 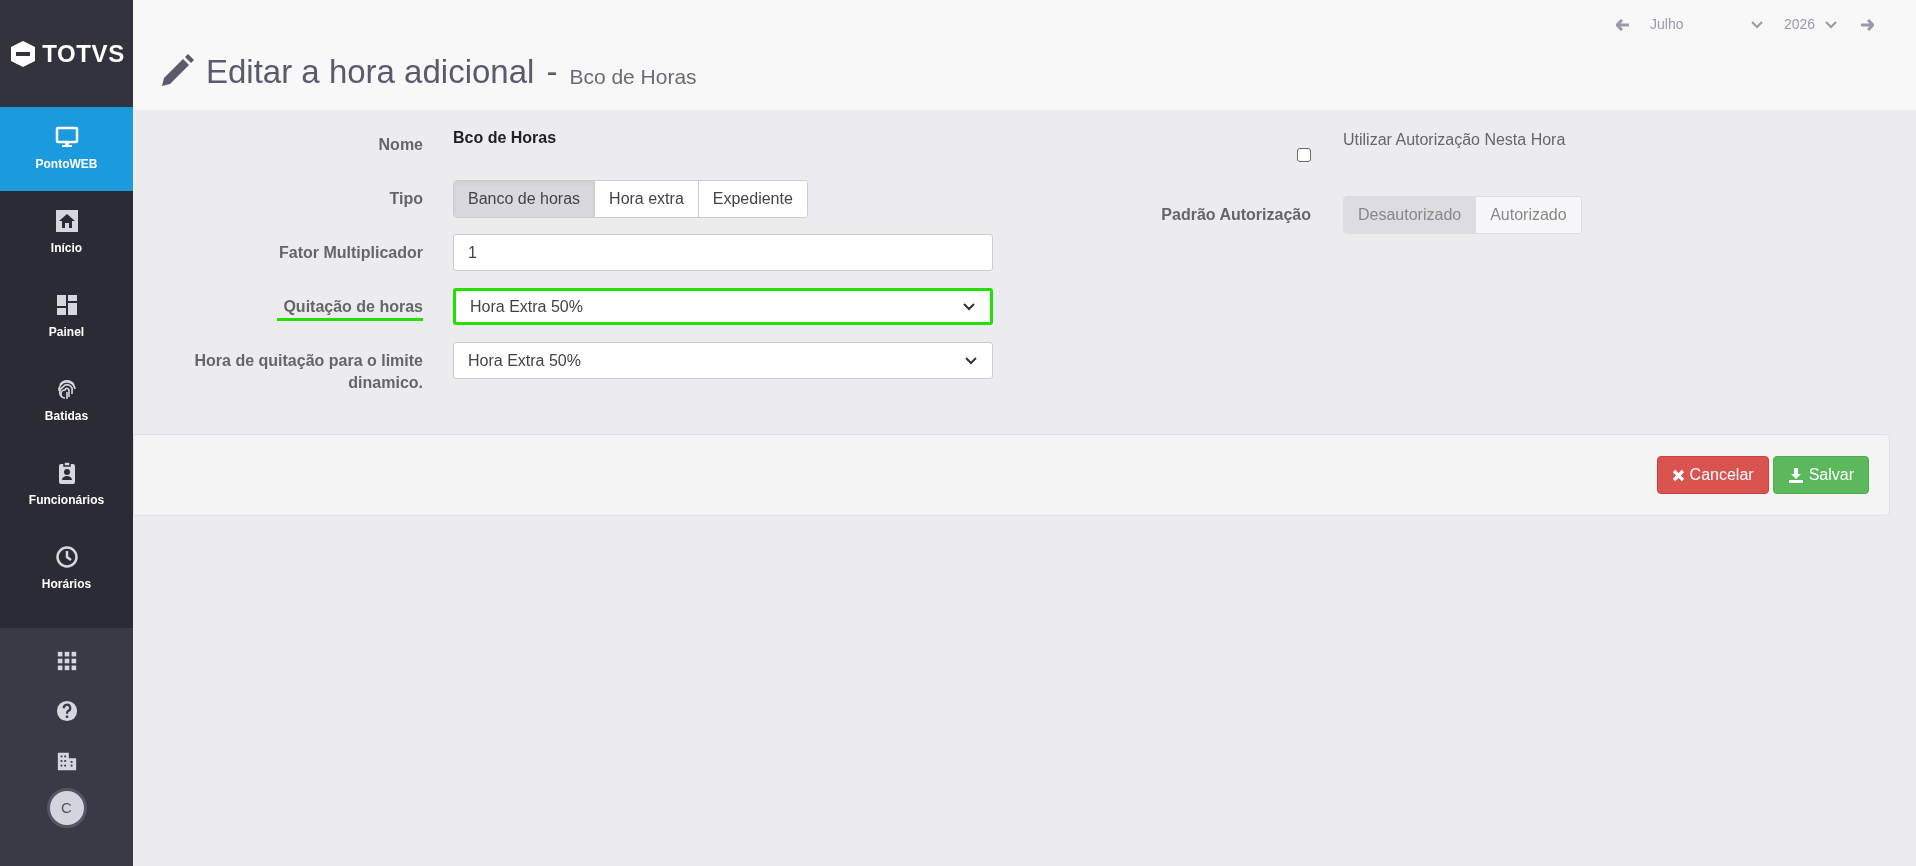 I want to click on field-label: Padrão Autorização, so click(x=1236, y=215).